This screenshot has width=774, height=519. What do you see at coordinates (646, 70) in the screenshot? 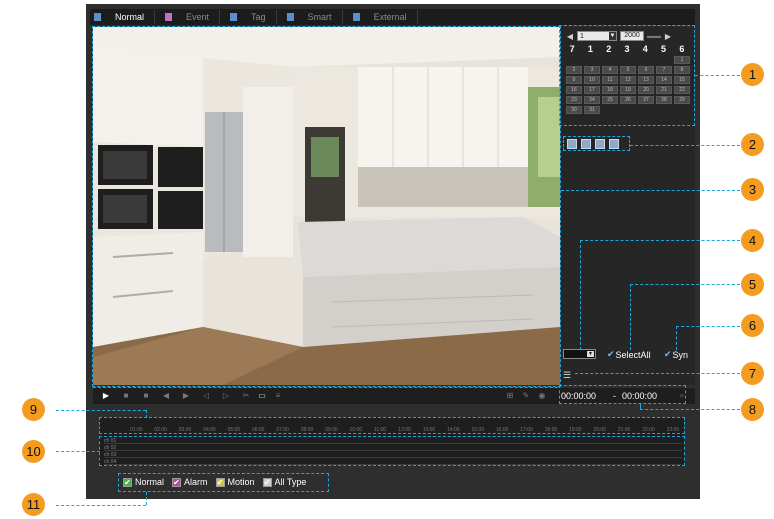
I see `calendar-day: 6` at bounding box center [646, 70].